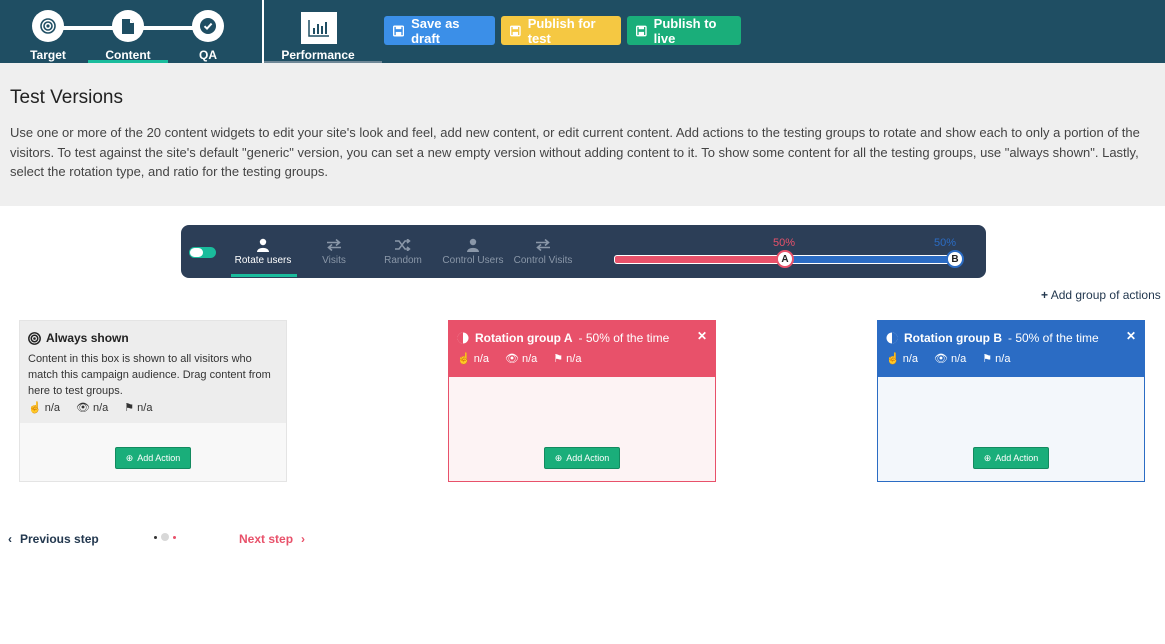 This screenshot has width=1165, height=644. I want to click on publish-test-button: Publish for test, so click(561, 30).